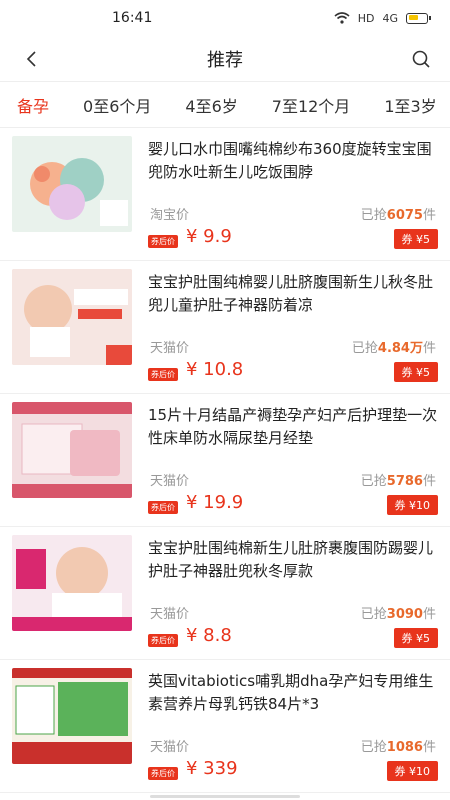  Describe the element at coordinates (404, 105) in the screenshot. I see `tab-1-3-years: 1至3岁` at that location.